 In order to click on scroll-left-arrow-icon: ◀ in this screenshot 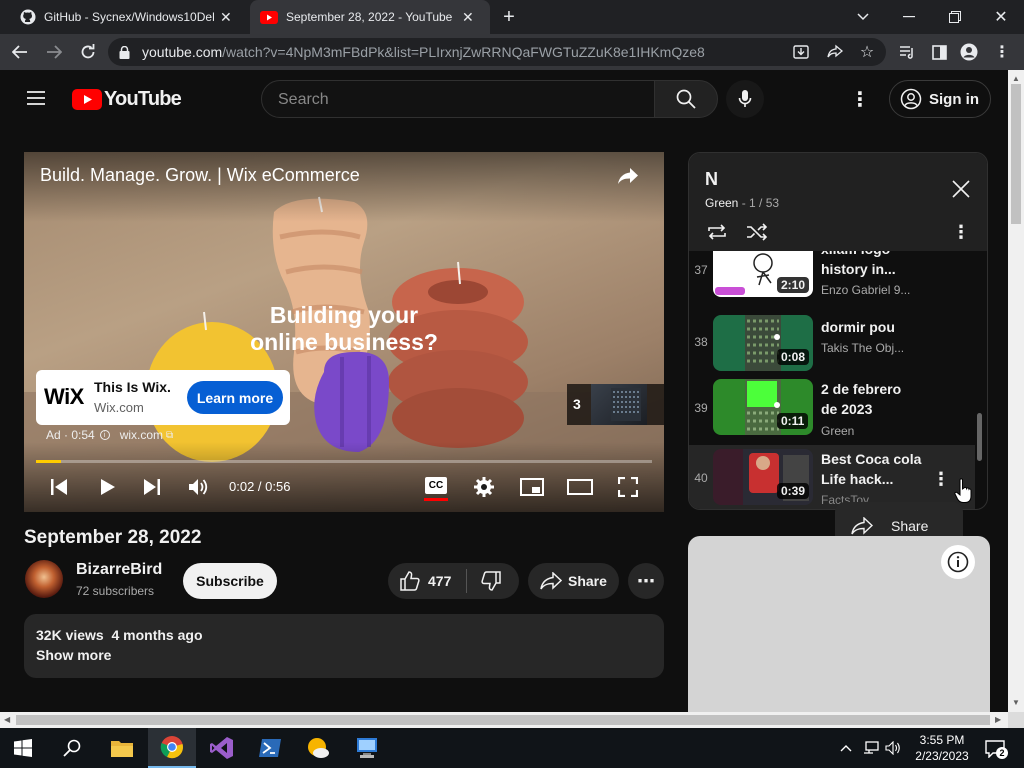, I will do `click(7, 719)`.